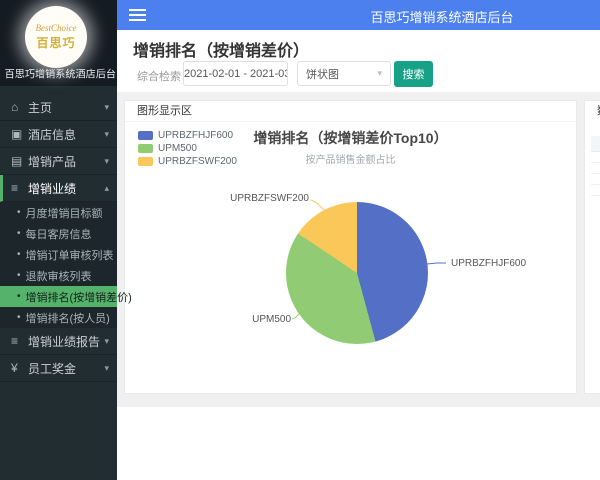 The image size is (600, 480). Describe the element at coordinates (221, 51) in the screenshot. I see `page-title: 增销排名（按增销差价）` at that location.